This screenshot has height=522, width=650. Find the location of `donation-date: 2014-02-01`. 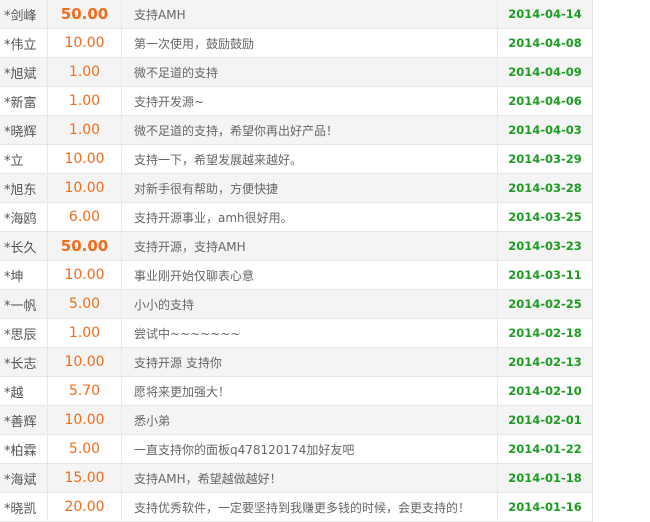

donation-date: 2014-02-01 is located at coordinates (544, 420).